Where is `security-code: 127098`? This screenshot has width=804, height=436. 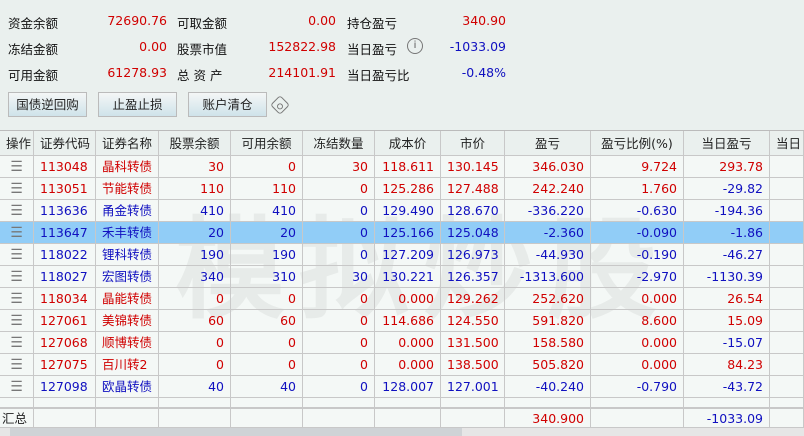 security-code: 127098 is located at coordinates (65, 386).